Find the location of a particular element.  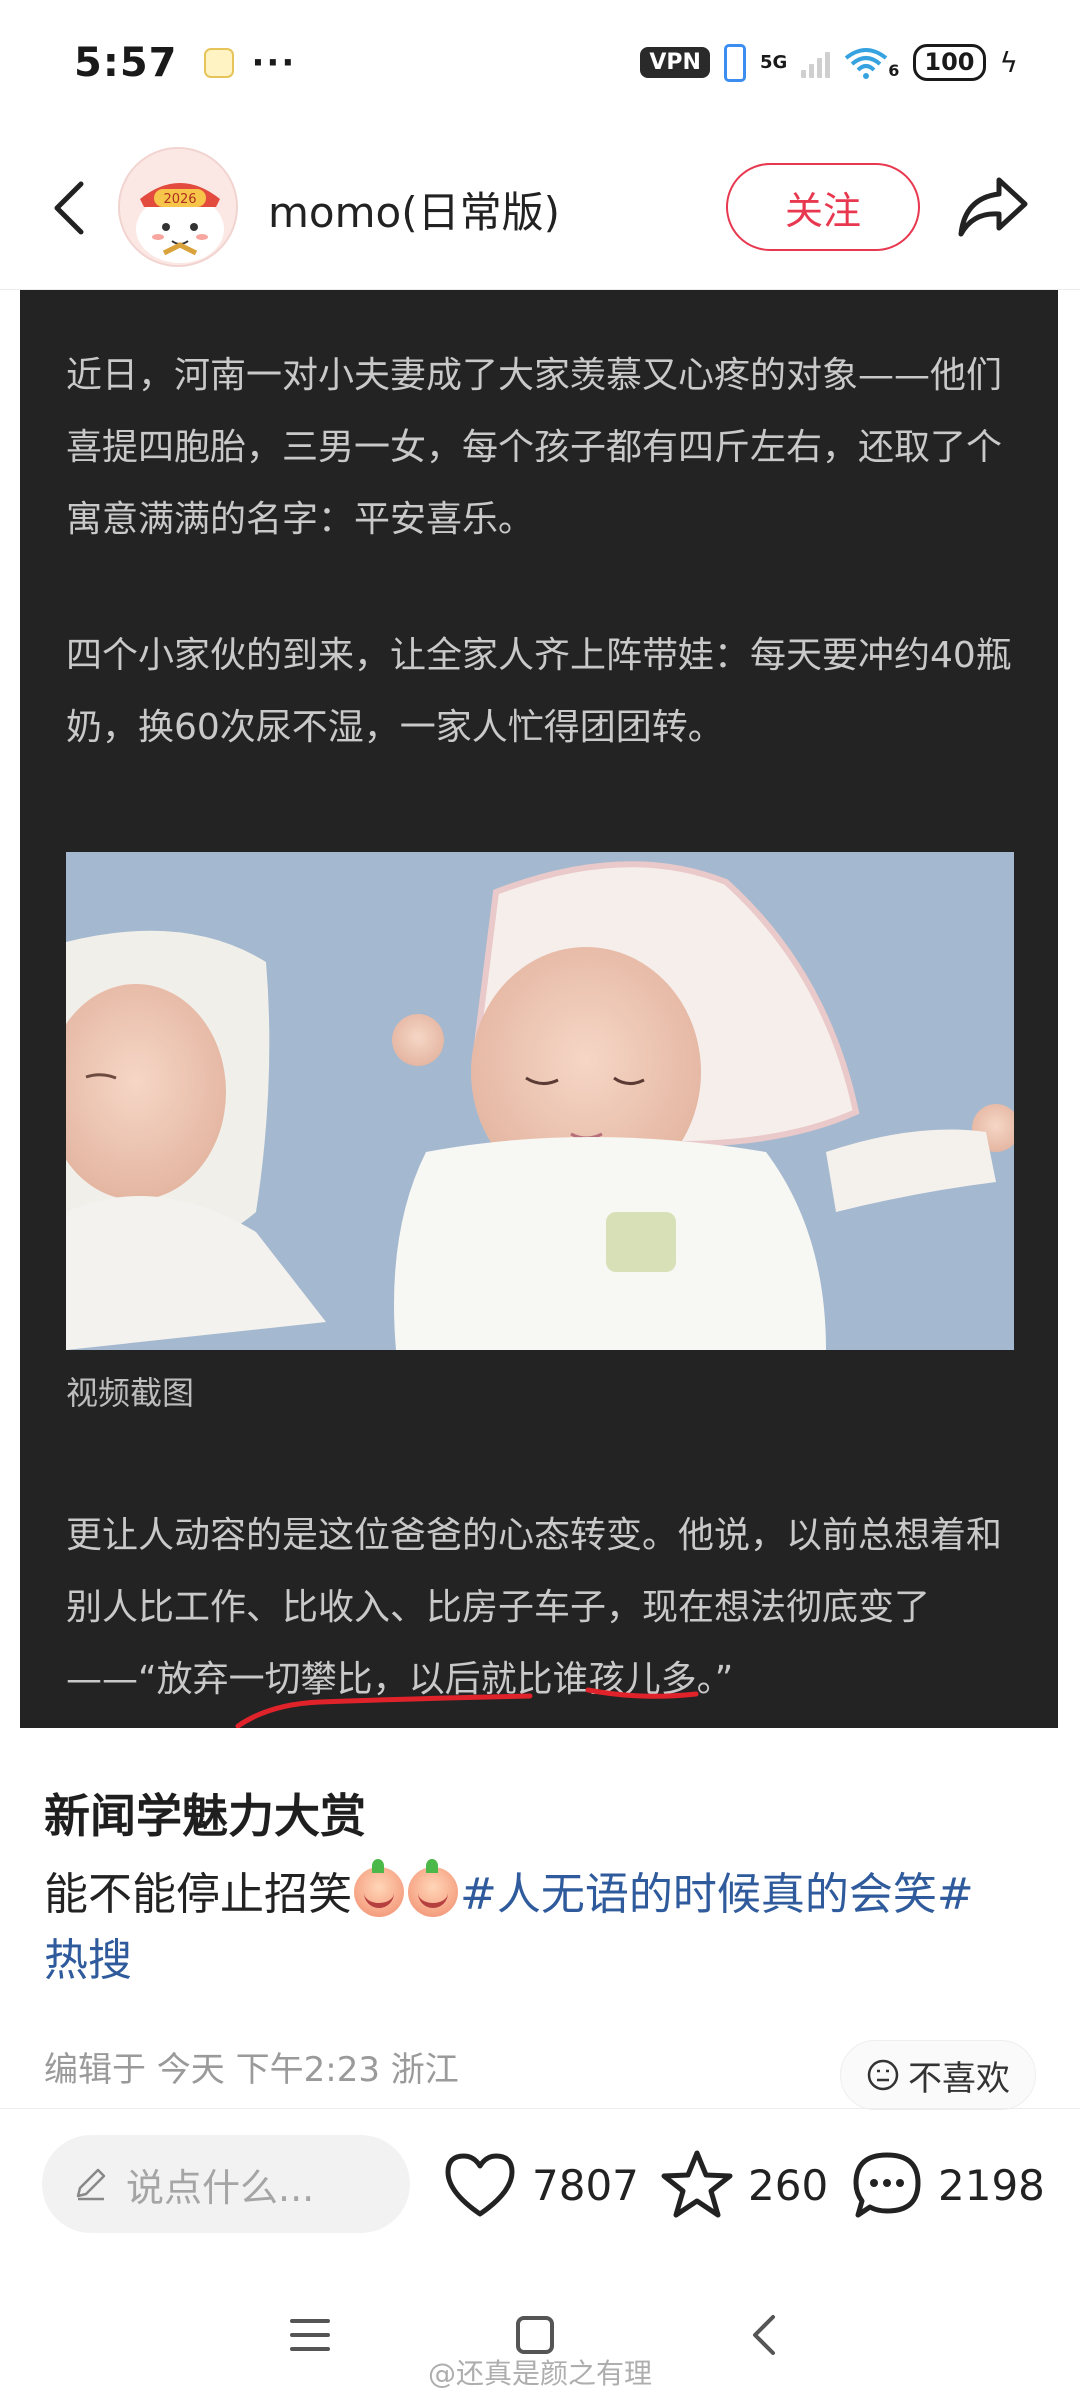

chevron-left-icon is located at coordinates (69, 208).